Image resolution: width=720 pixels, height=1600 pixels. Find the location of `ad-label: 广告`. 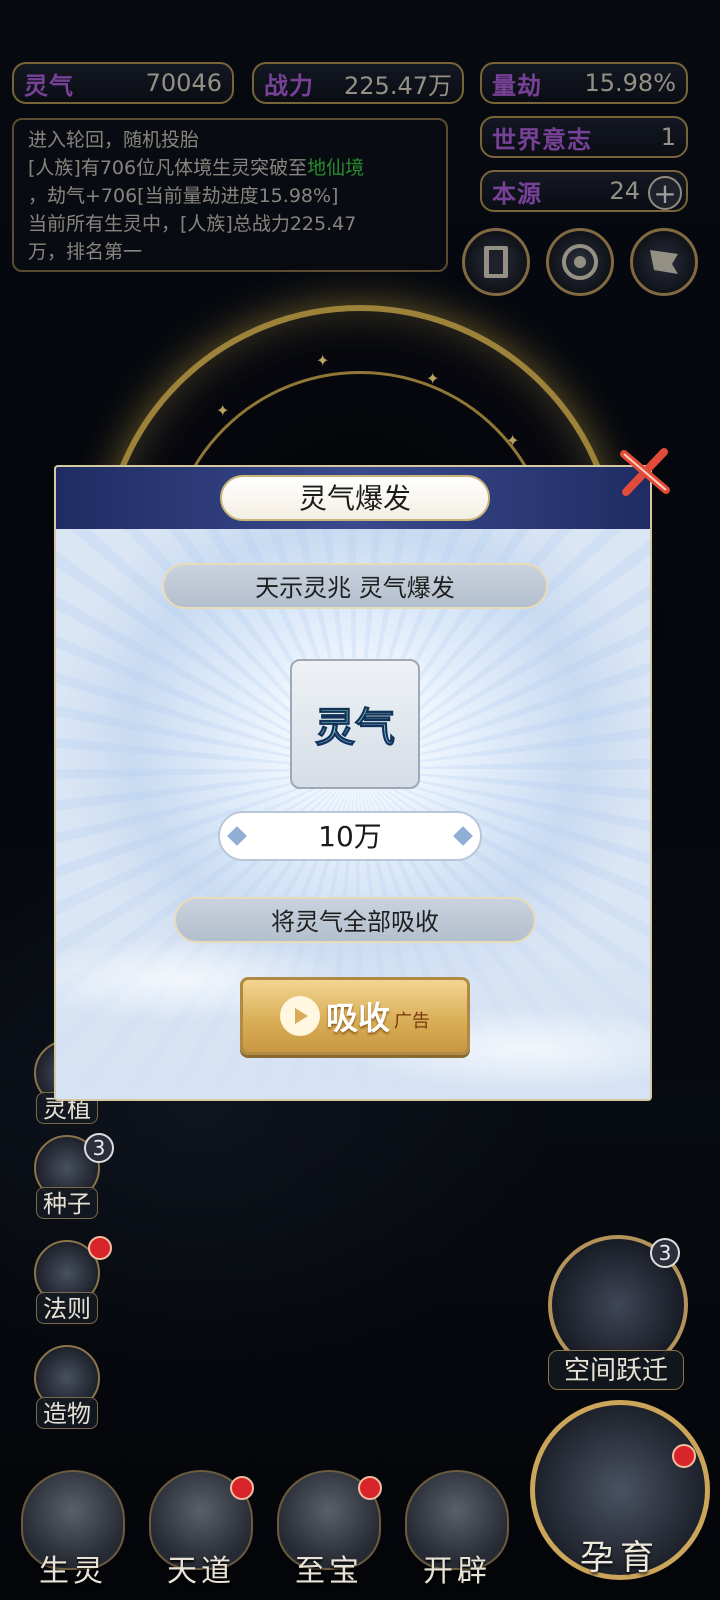

ad-label: 广告 is located at coordinates (412, 1021).